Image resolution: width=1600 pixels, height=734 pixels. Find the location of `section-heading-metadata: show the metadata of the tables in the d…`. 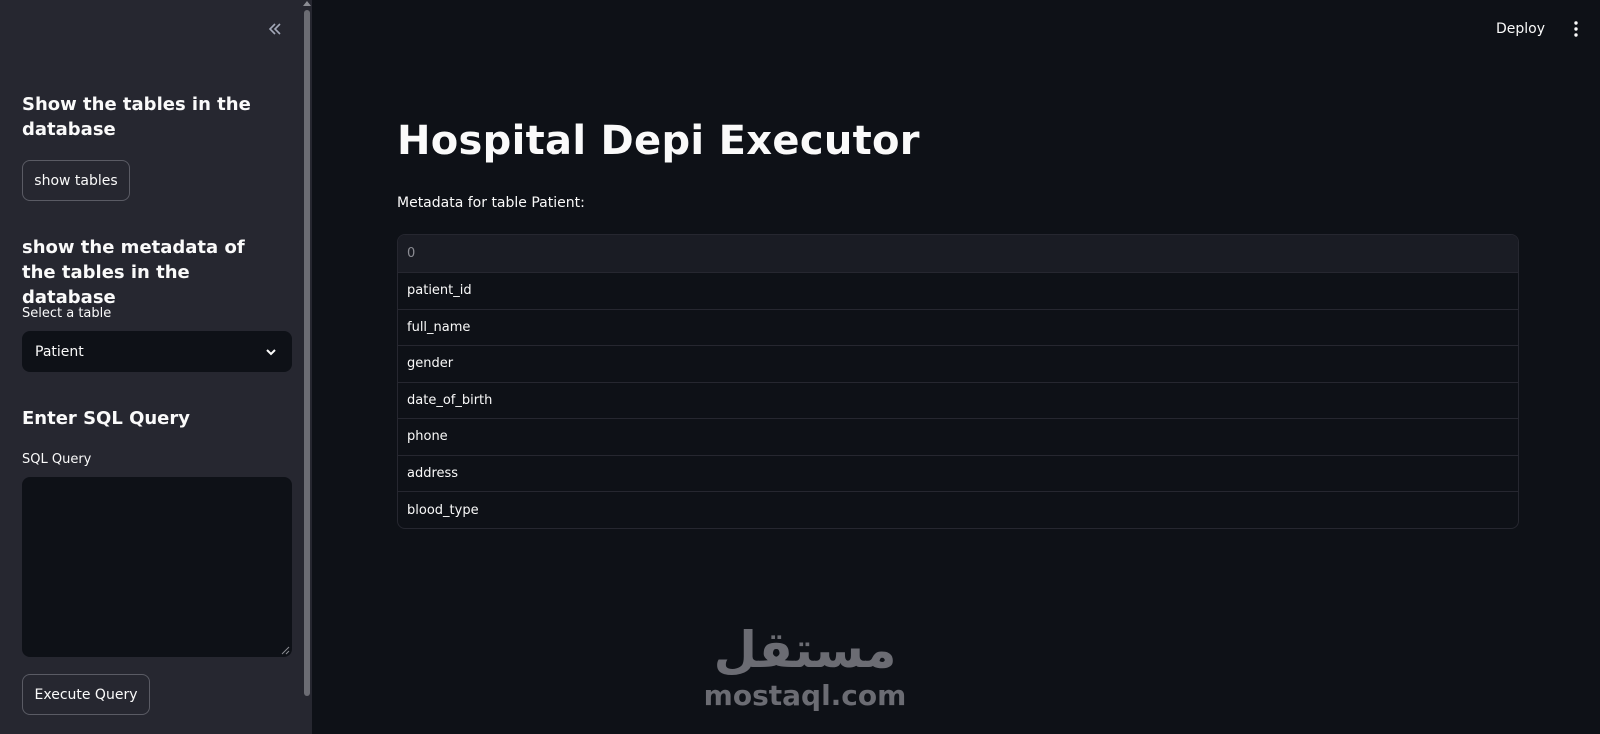

section-heading-metadata: show the metadata of the tables in the d… is located at coordinates (133, 272).